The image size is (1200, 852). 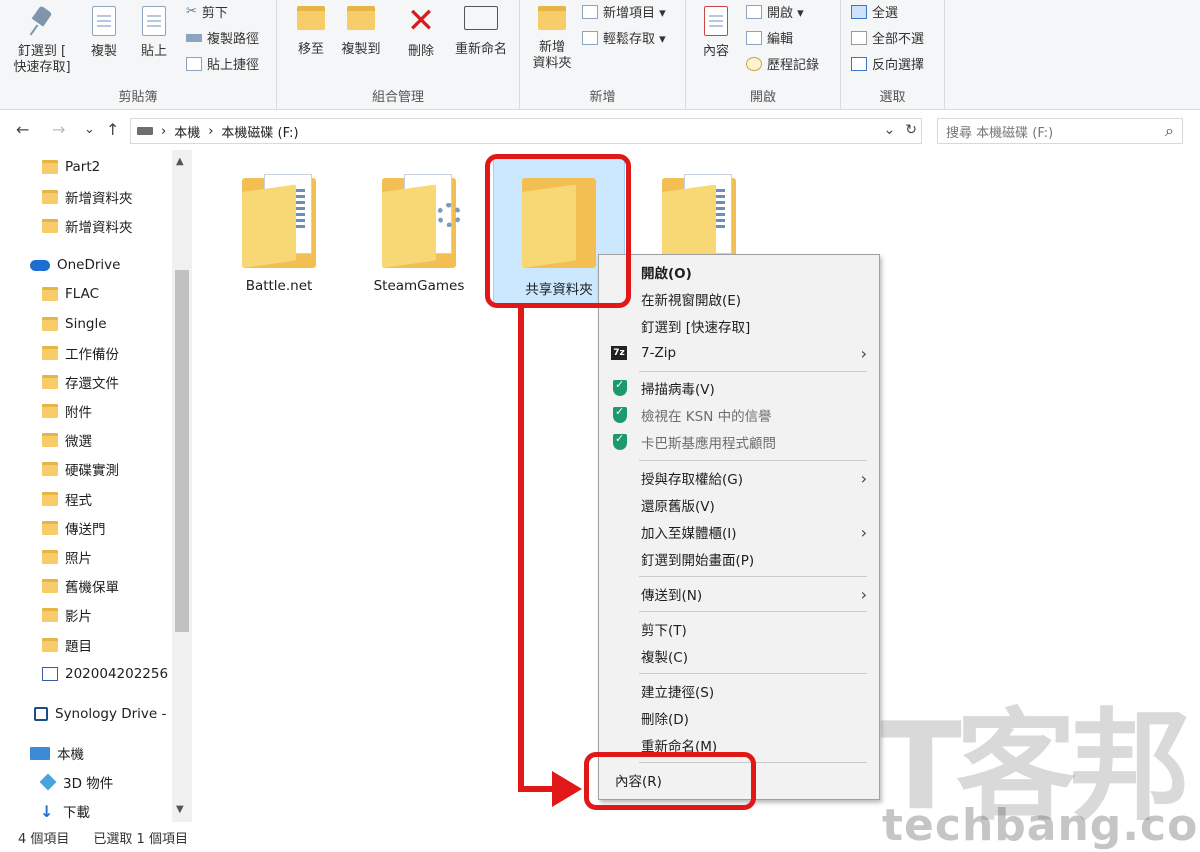 I want to click on annotation-highlight-properties, so click(x=670, y=781).